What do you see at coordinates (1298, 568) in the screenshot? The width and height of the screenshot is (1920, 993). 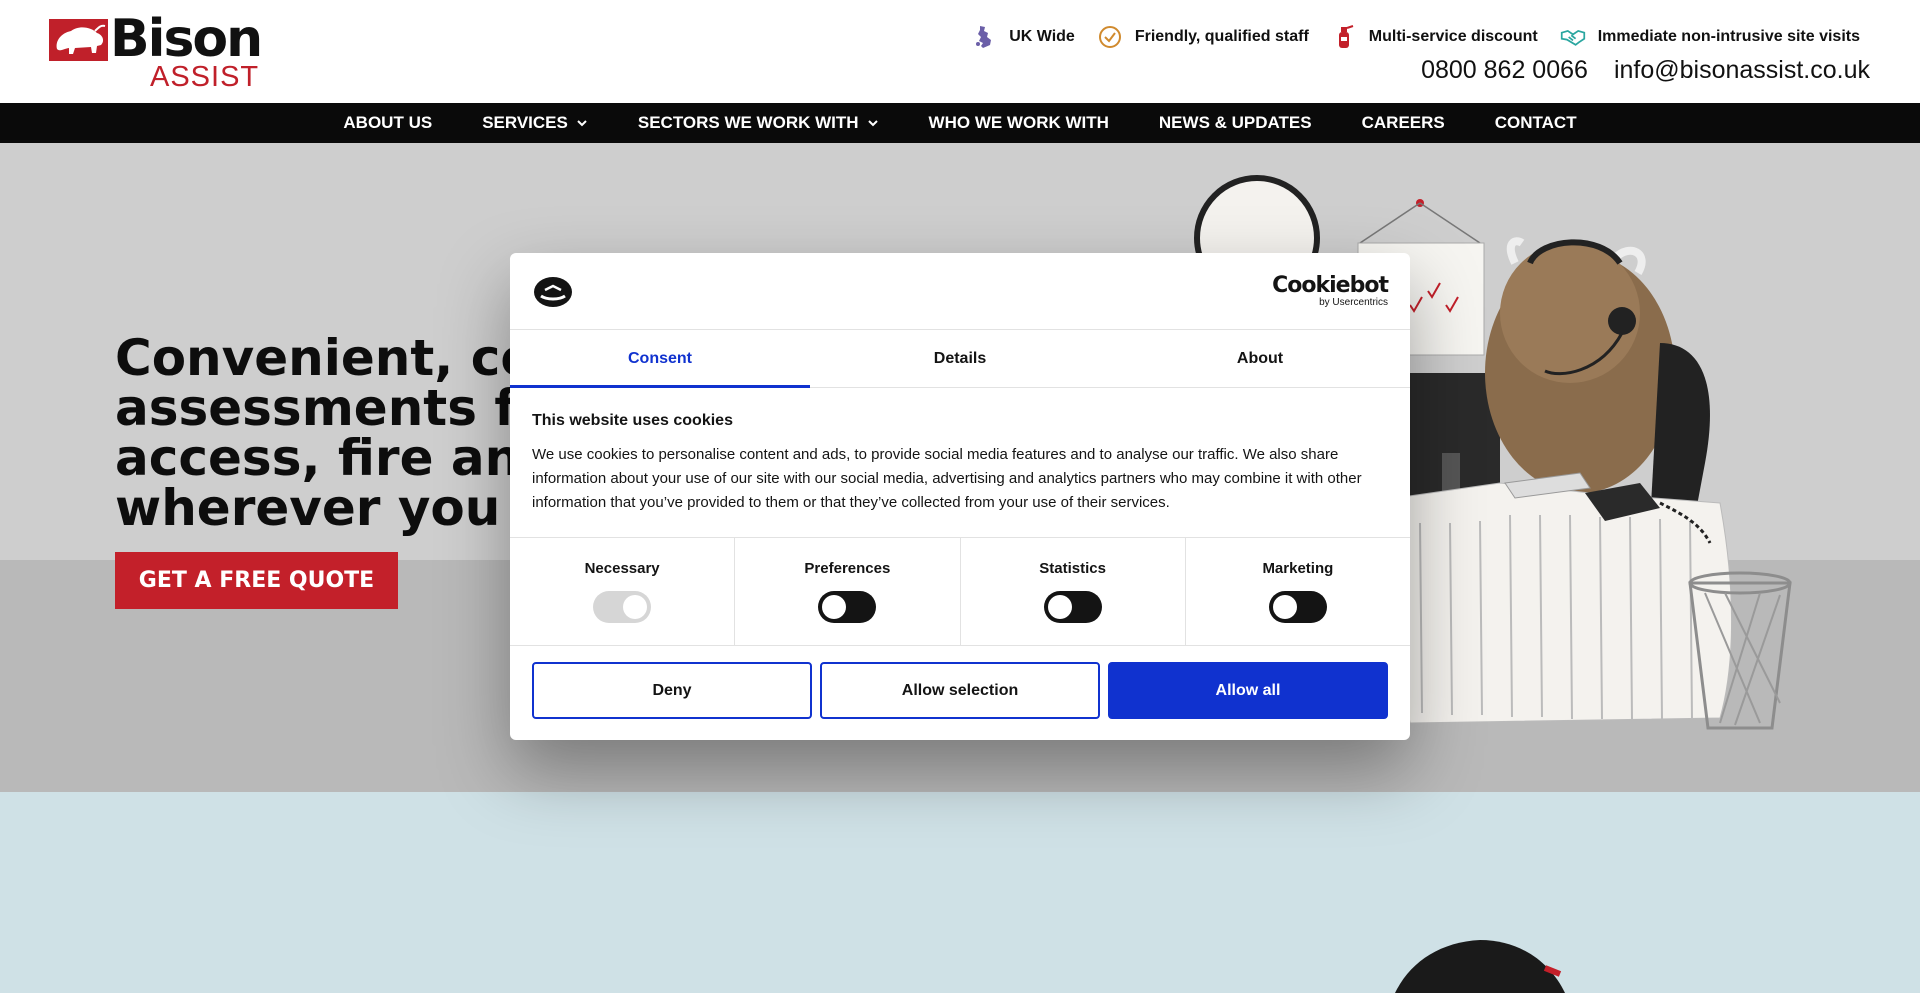 I see `category-label: Marketing` at bounding box center [1298, 568].